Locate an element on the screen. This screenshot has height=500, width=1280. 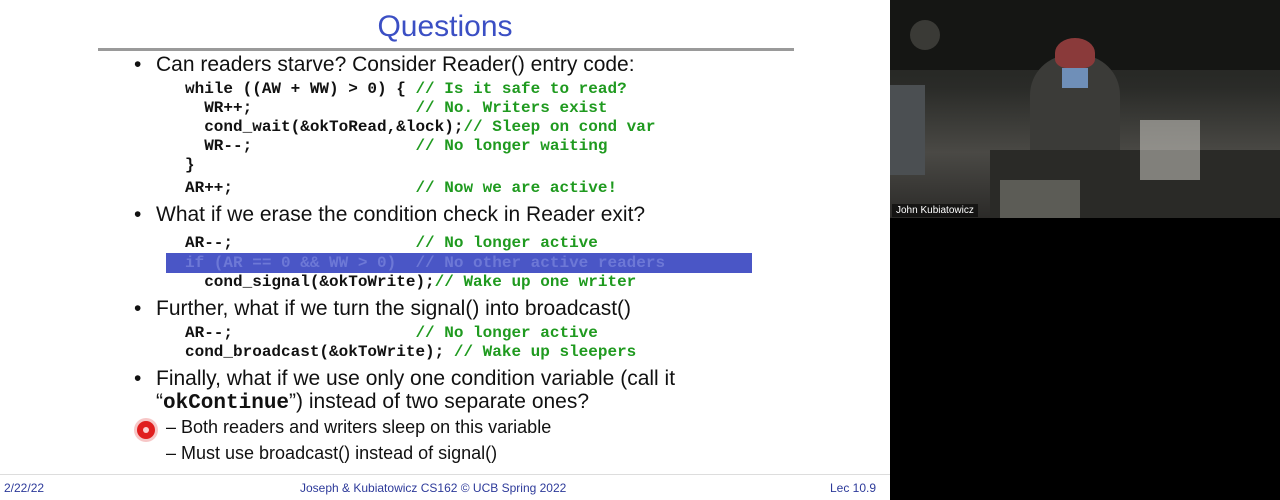
code-line: WR++; // No. Writers exist is located at coordinates (396, 108).